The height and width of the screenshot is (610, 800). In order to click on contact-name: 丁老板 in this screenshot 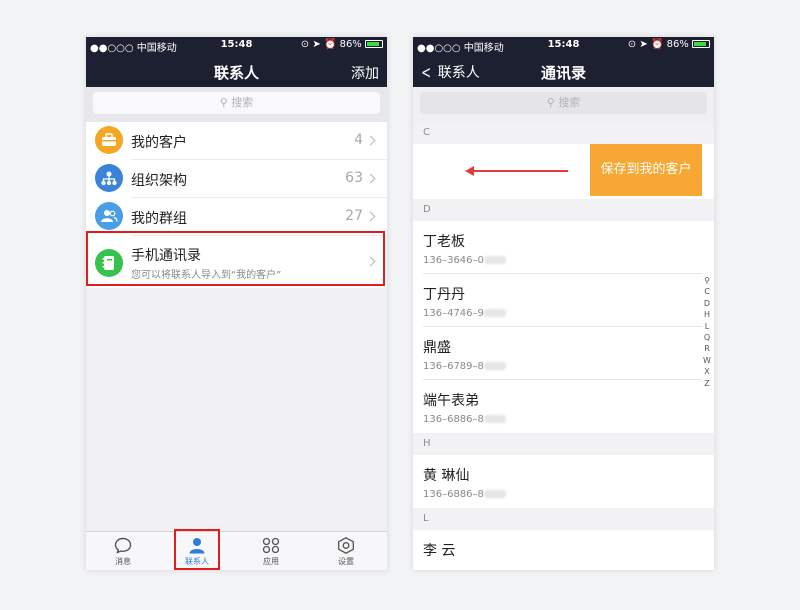, I will do `click(444, 242)`.